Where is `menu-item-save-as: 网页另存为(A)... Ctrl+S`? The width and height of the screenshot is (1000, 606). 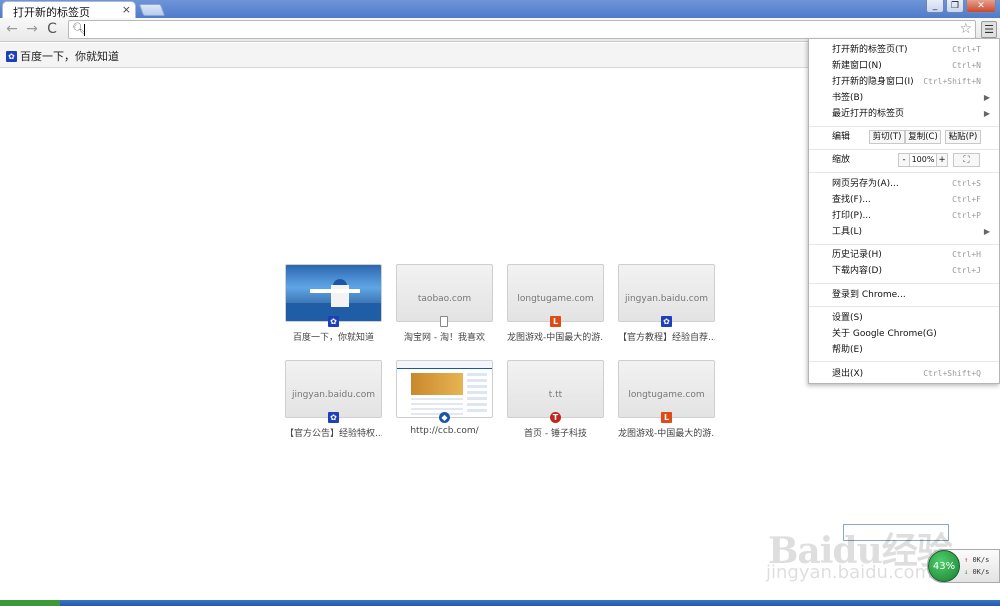 menu-item-save-as: 网页另存为(A)... Ctrl+S is located at coordinates (910, 184).